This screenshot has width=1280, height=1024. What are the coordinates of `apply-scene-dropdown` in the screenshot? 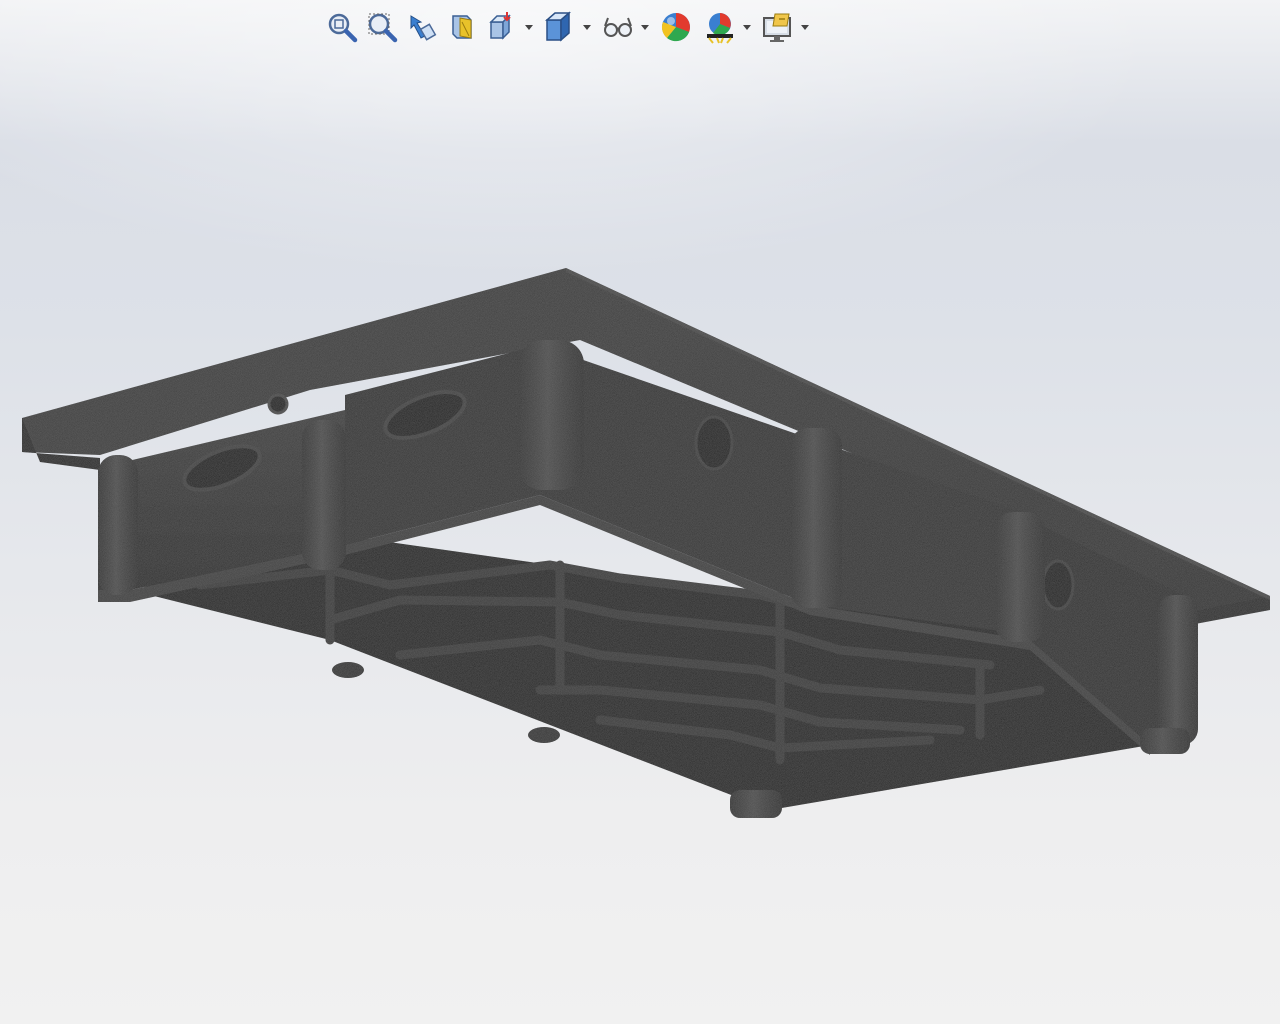 It's located at (747, 27).